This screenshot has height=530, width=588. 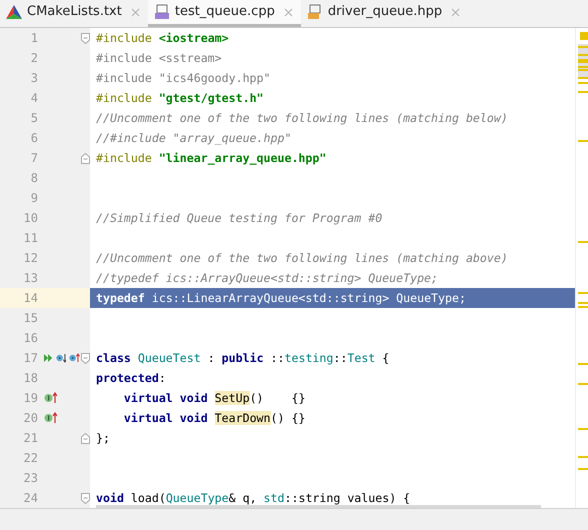 I want to click on code-line: //typedef ics::ArrayQueue<std::string> QueueType;, so click(x=267, y=278).